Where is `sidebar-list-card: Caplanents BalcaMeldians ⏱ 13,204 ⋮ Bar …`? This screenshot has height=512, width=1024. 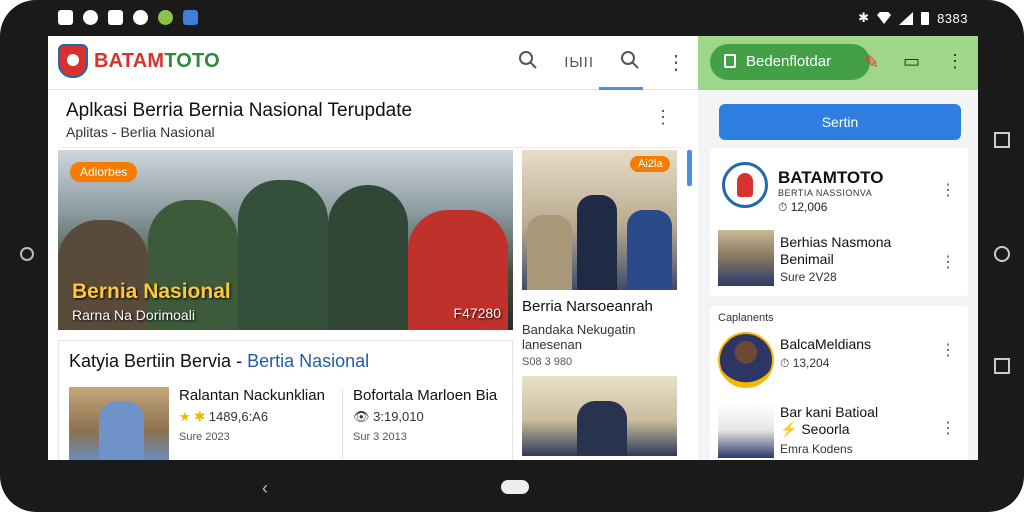
sidebar-list-card: Caplanents BalcaMeldians ⏱ 13,204 ⋮ Bar … is located at coordinates (839, 383).